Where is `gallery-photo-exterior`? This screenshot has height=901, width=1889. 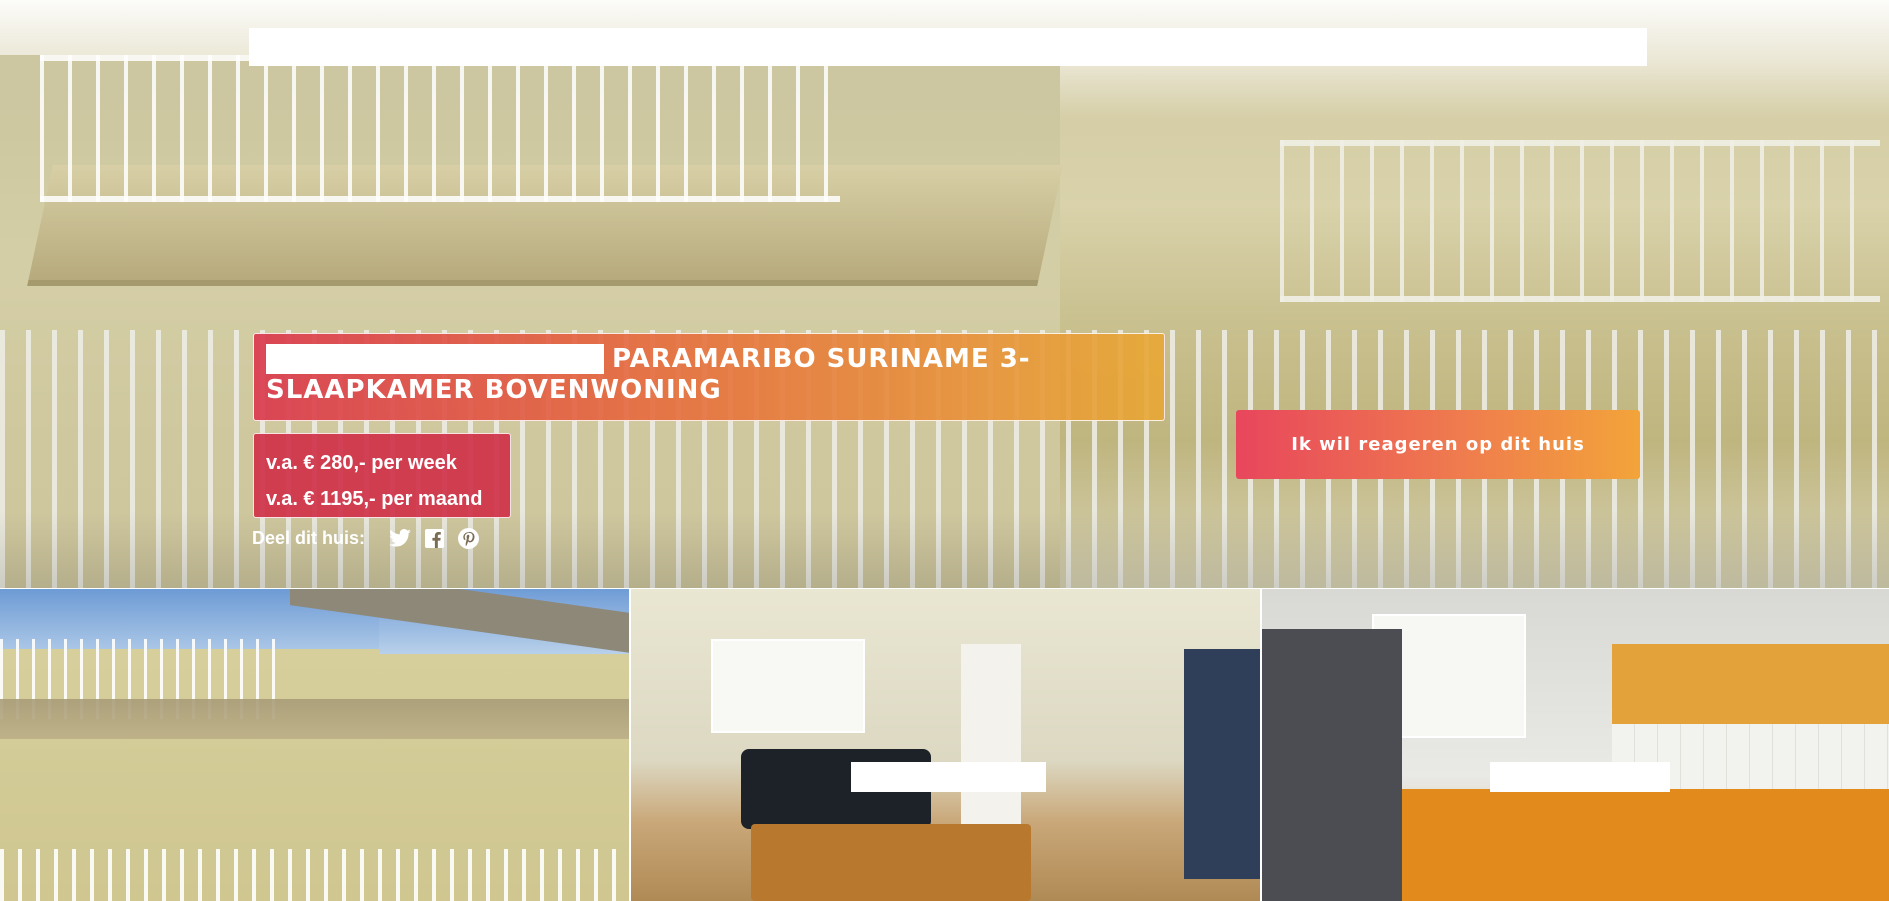
gallery-photo-exterior is located at coordinates (314, 745).